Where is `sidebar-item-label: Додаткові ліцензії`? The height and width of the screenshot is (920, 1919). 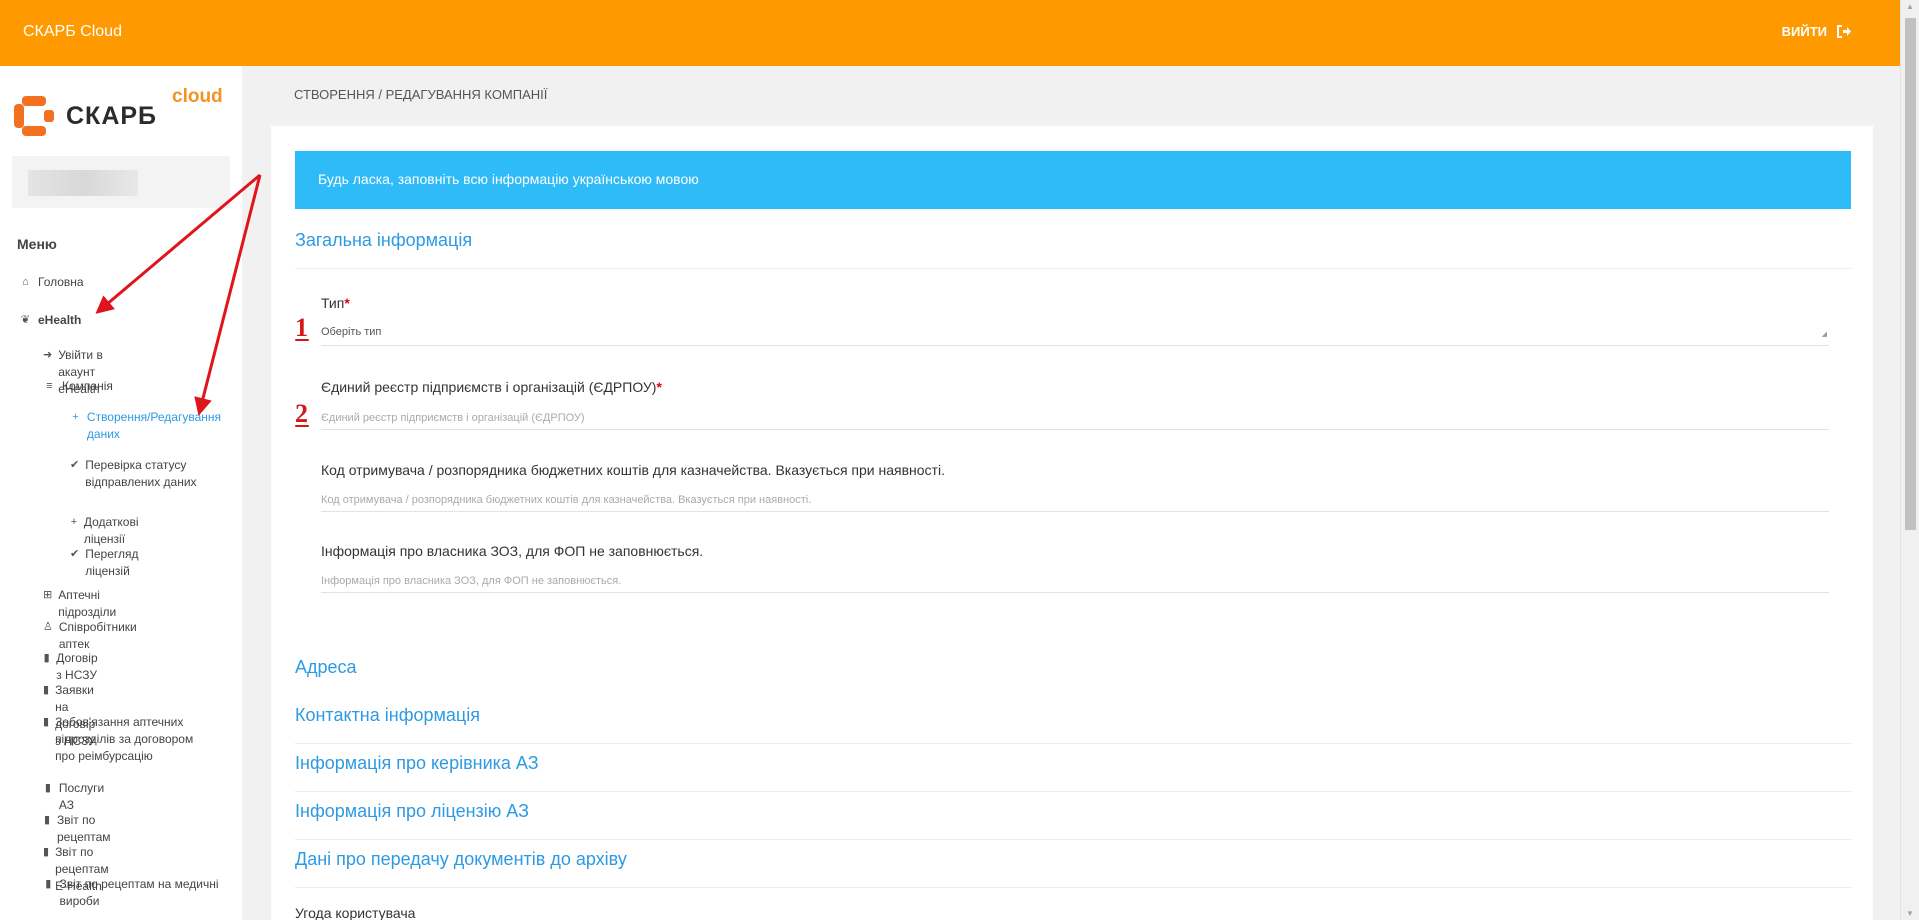 sidebar-item-label: Додаткові ліцензії is located at coordinates (111, 530).